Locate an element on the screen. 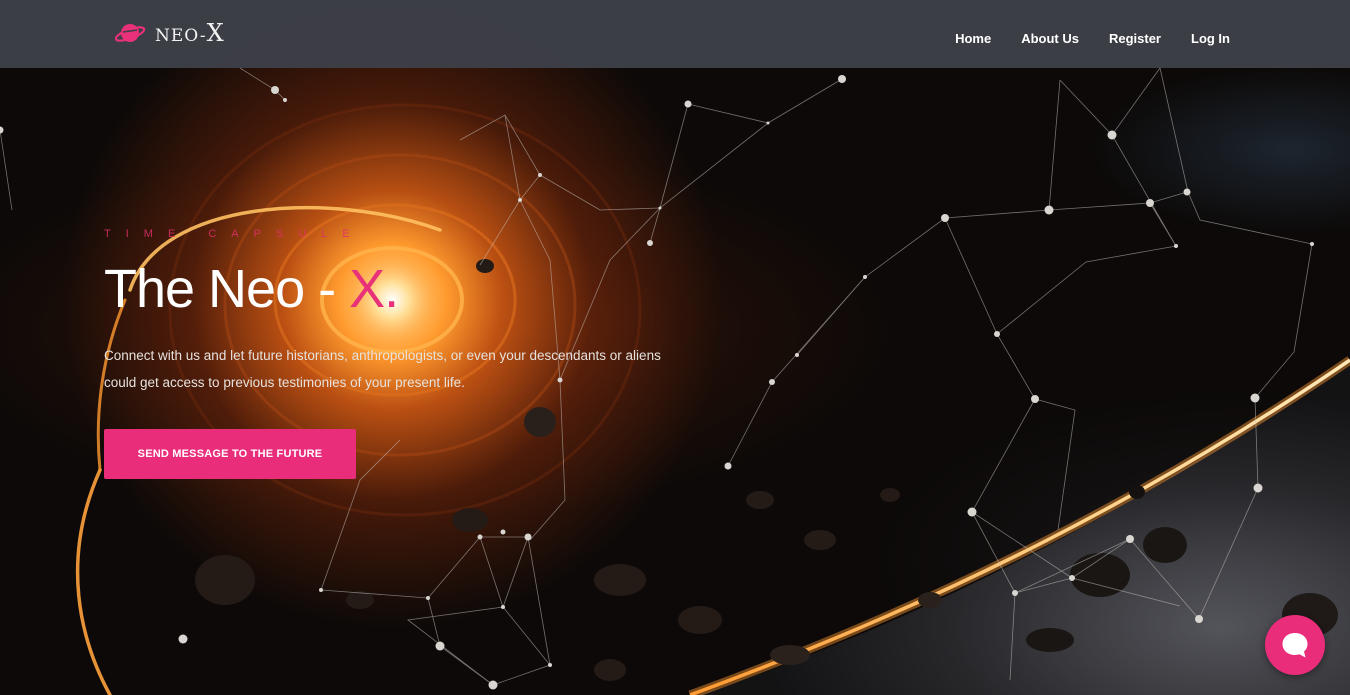 The width and height of the screenshot is (1350, 695). send-message-button: Send message to the future is located at coordinates (230, 454).